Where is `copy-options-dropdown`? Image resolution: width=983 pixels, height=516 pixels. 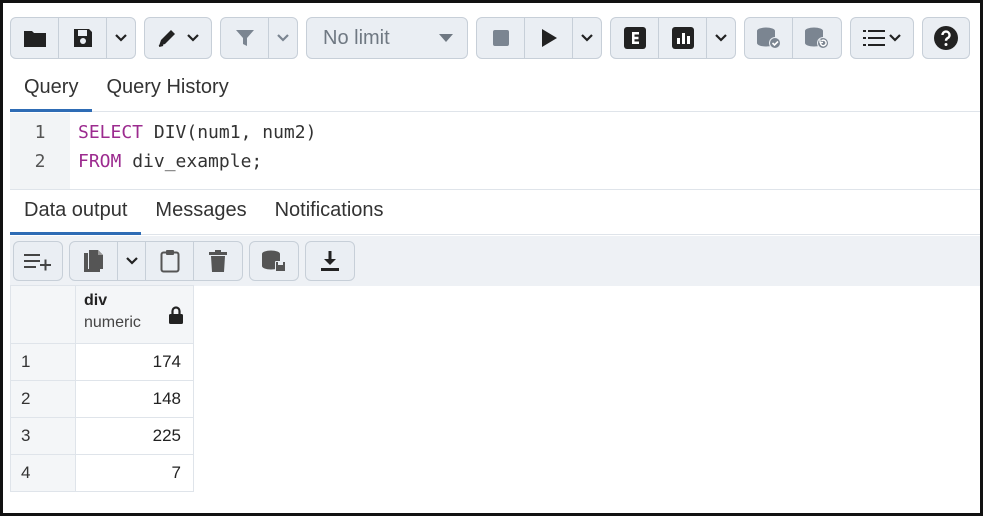 copy-options-dropdown is located at coordinates (132, 261).